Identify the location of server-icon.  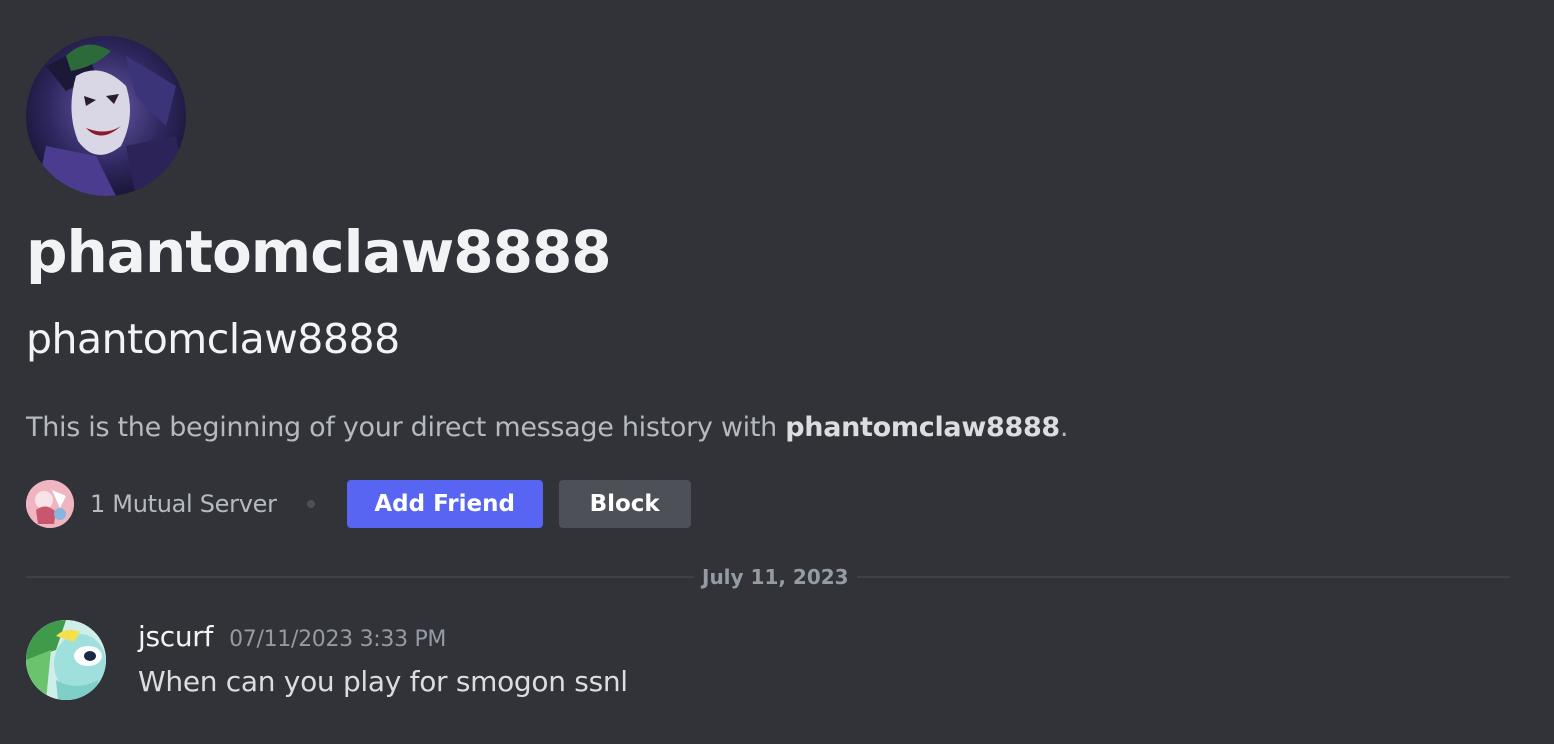
(50, 504).